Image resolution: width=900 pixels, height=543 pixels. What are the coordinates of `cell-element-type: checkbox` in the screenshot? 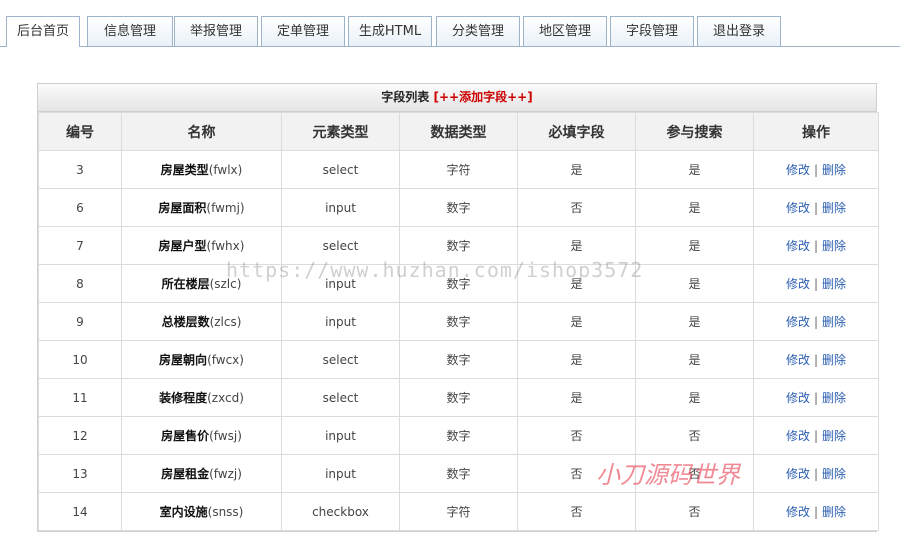 It's located at (340, 511).